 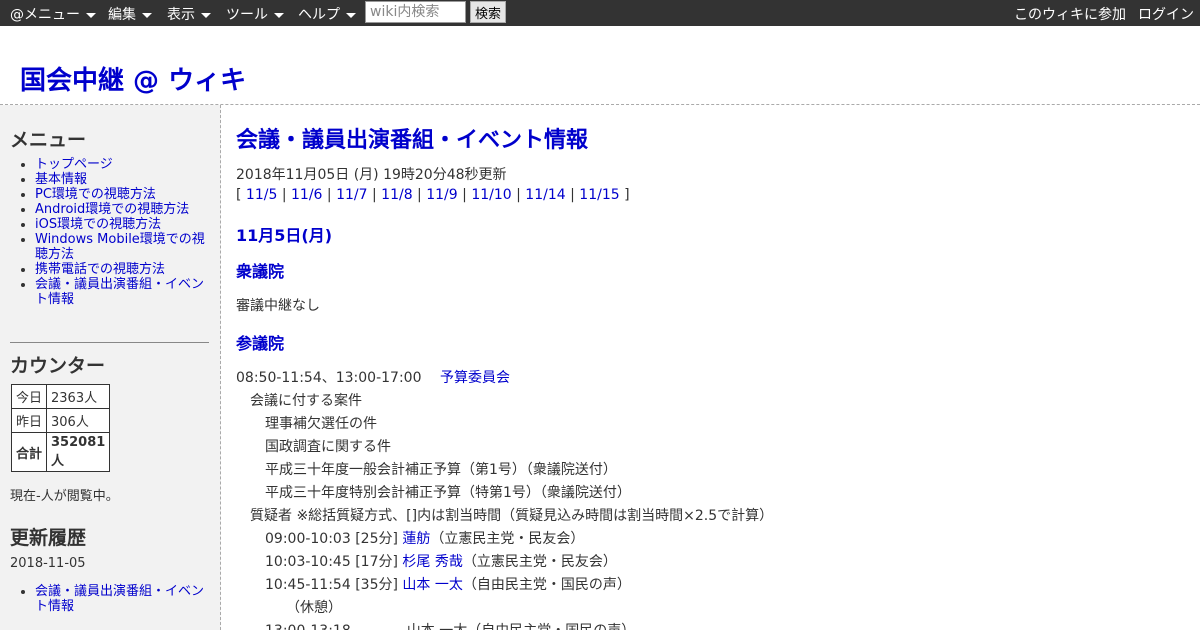 I want to click on date-link: 11/8, so click(x=396, y=195).